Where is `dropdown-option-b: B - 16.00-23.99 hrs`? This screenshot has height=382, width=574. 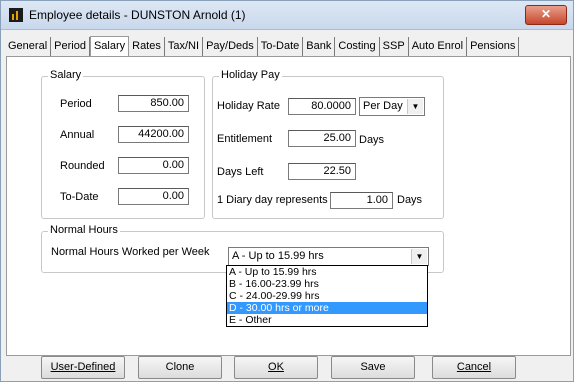
dropdown-option-b: B - 16.00-23.99 hrs is located at coordinates (327, 284).